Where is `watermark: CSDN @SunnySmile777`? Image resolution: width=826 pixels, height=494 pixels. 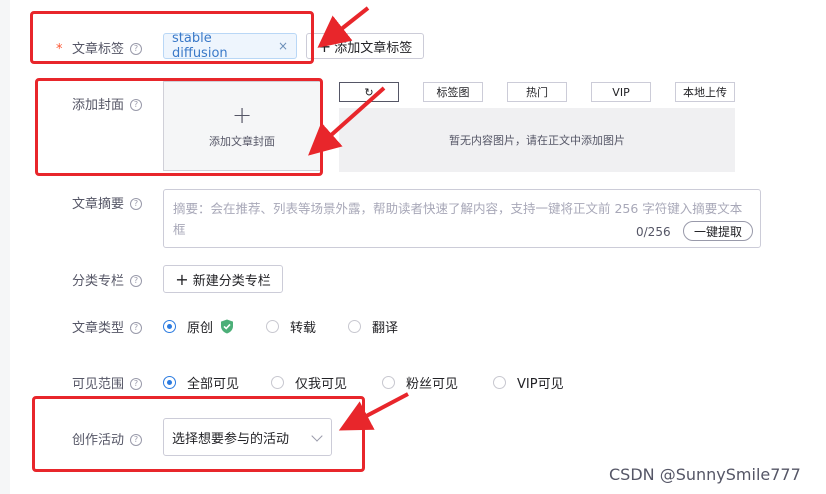 watermark: CSDN @SunnySmile777 is located at coordinates (705, 474).